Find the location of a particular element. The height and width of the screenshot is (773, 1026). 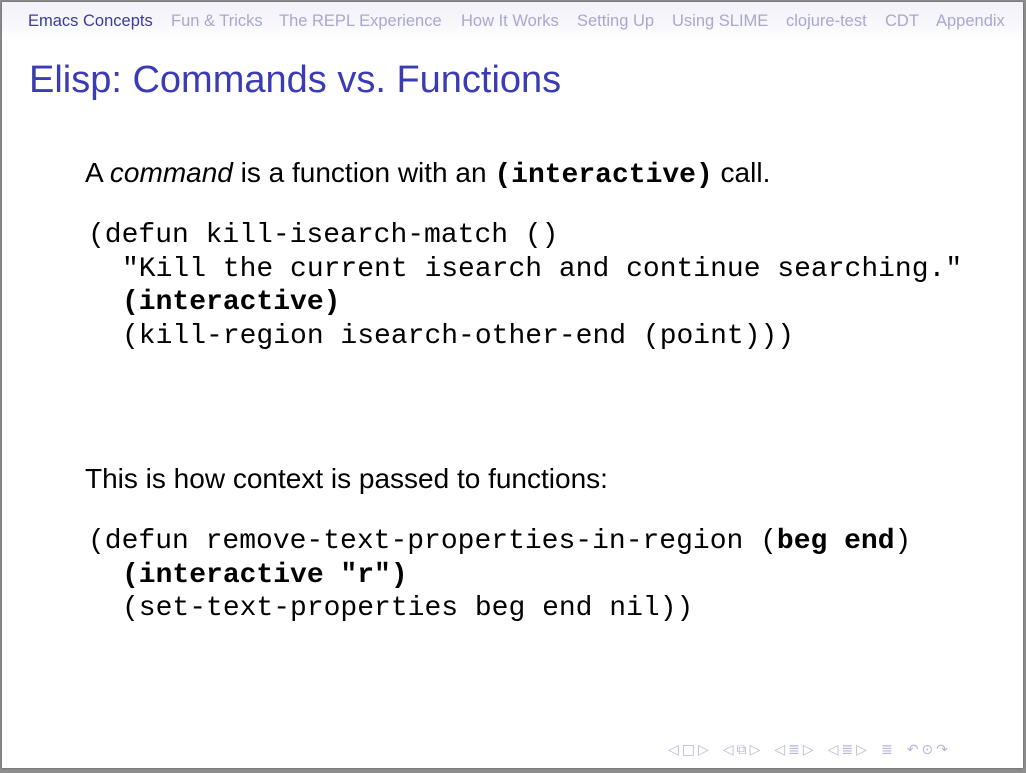

document-icon: ≣ is located at coordinates (887, 750).